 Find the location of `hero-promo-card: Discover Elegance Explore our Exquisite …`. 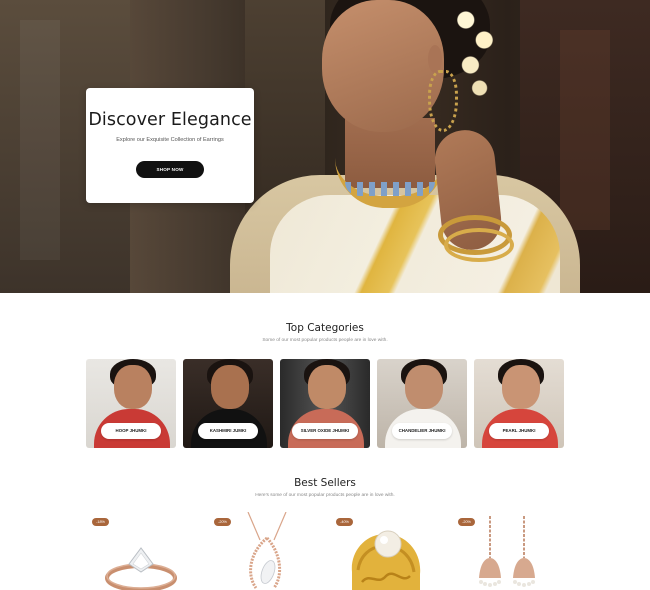

hero-promo-card: Discover Elegance Explore our Exquisite … is located at coordinates (170, 145).